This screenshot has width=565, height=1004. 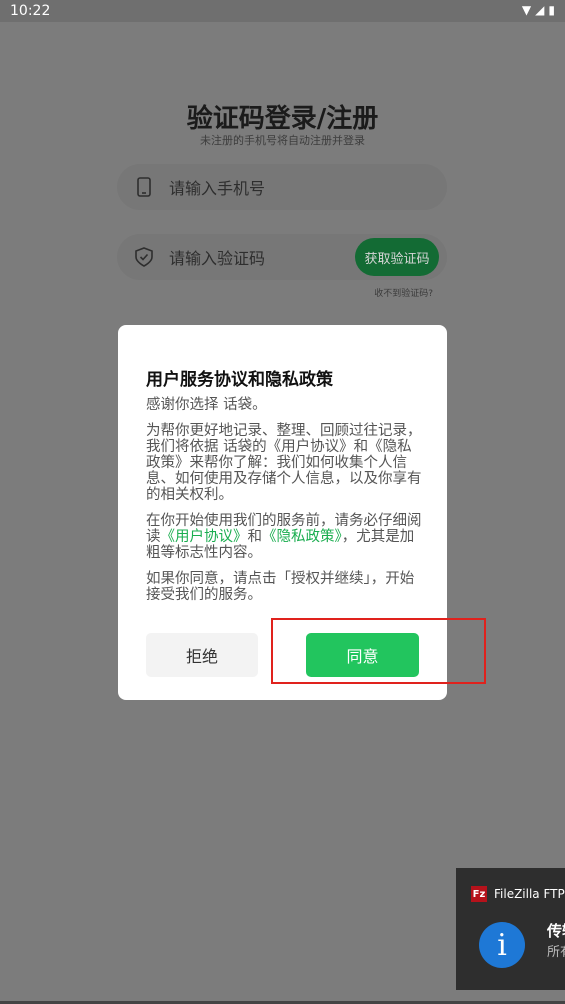 What do you see at coordinates (239, 380) in the screenshot?
I see `dialog-title: 用户服务协议和隐私政策` at bounding box center [239, 380].